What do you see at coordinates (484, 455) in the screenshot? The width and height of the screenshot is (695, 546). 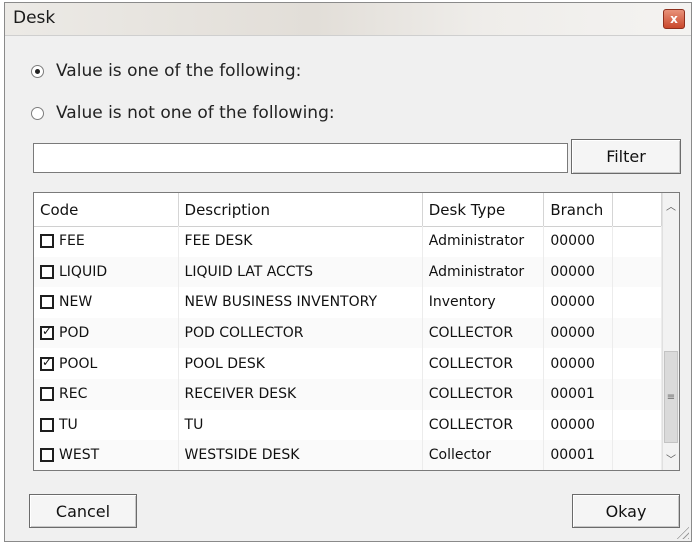 I see `desk-type-cell: Collector` at bounding box center [484, 455].